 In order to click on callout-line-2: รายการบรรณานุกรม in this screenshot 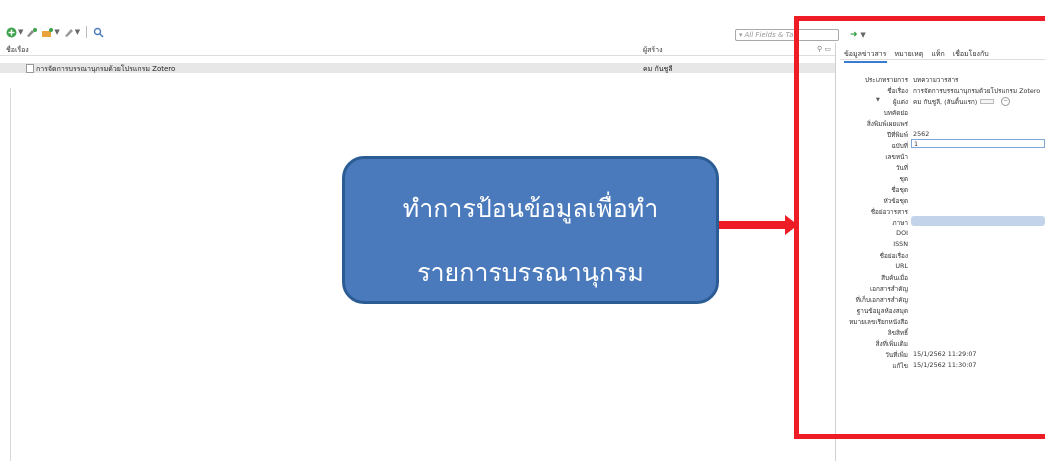, I will do `click(530, 272)`.